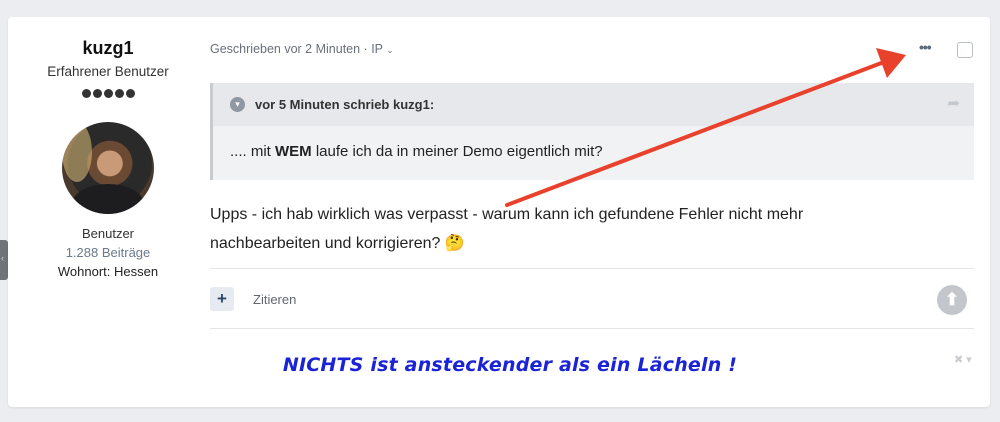 The width and height of the screenshot is (1000, 422). What do you see at coordinates (390, 50) in the screenshot?
I see `chevron-down-icon: ⌄` at bounding box center [390, 50].